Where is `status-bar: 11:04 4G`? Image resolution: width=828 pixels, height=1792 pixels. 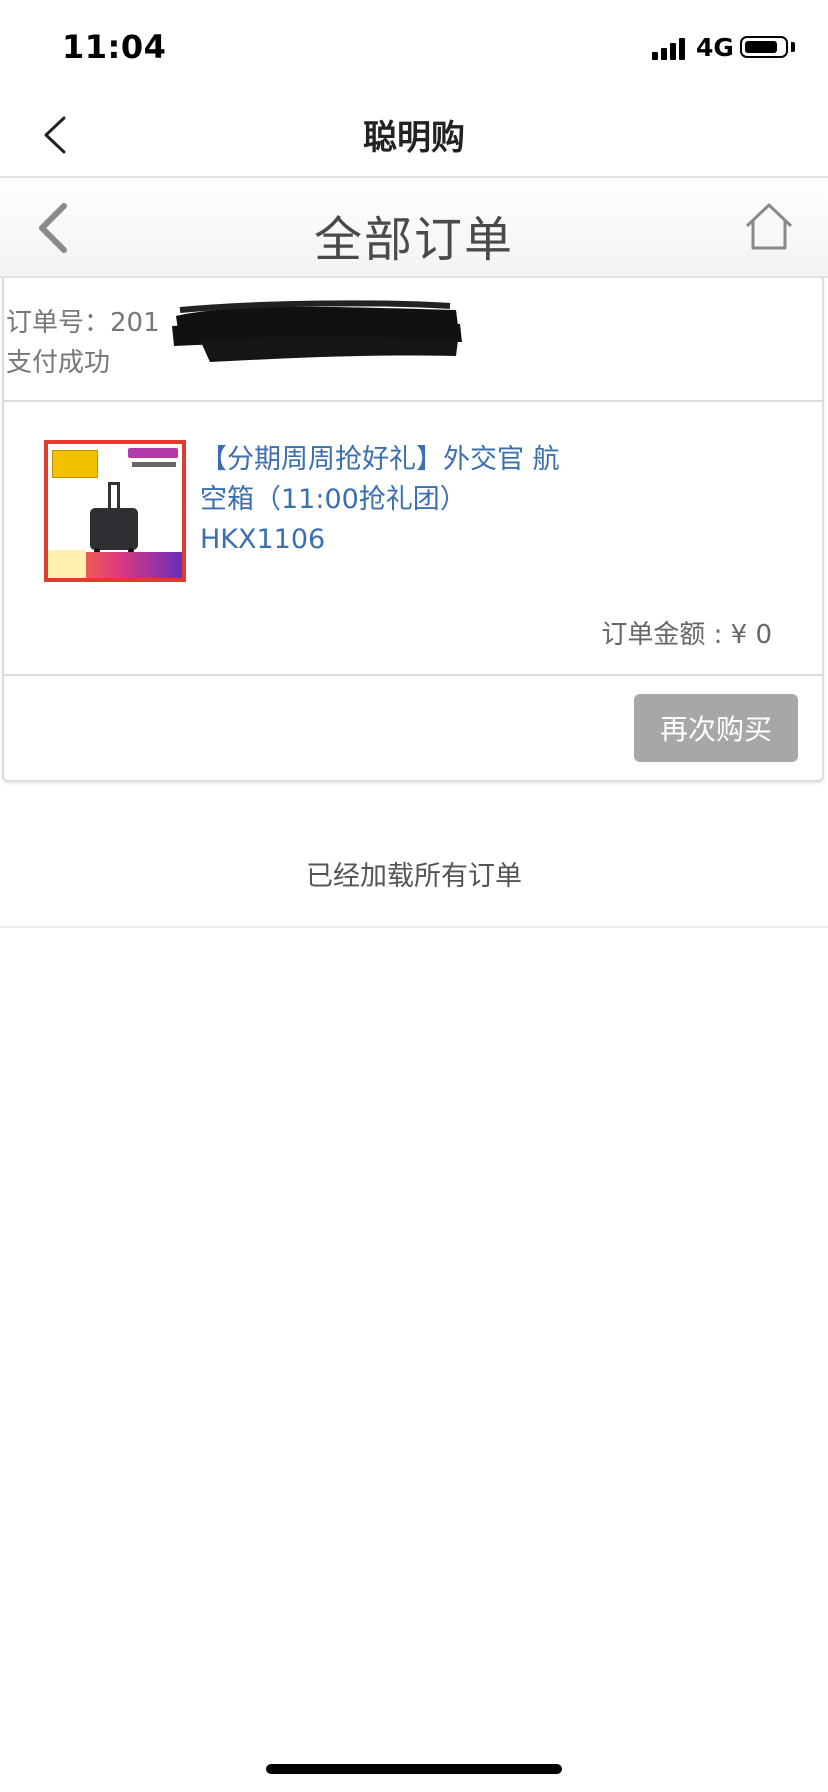
status-bar: 11:04 4G is located at coordinates (414, 48).